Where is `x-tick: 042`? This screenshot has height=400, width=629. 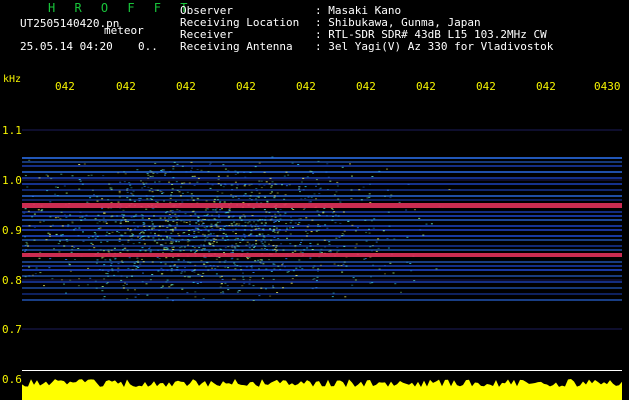
x-tick: 042 is located at coordinates (486, 86).